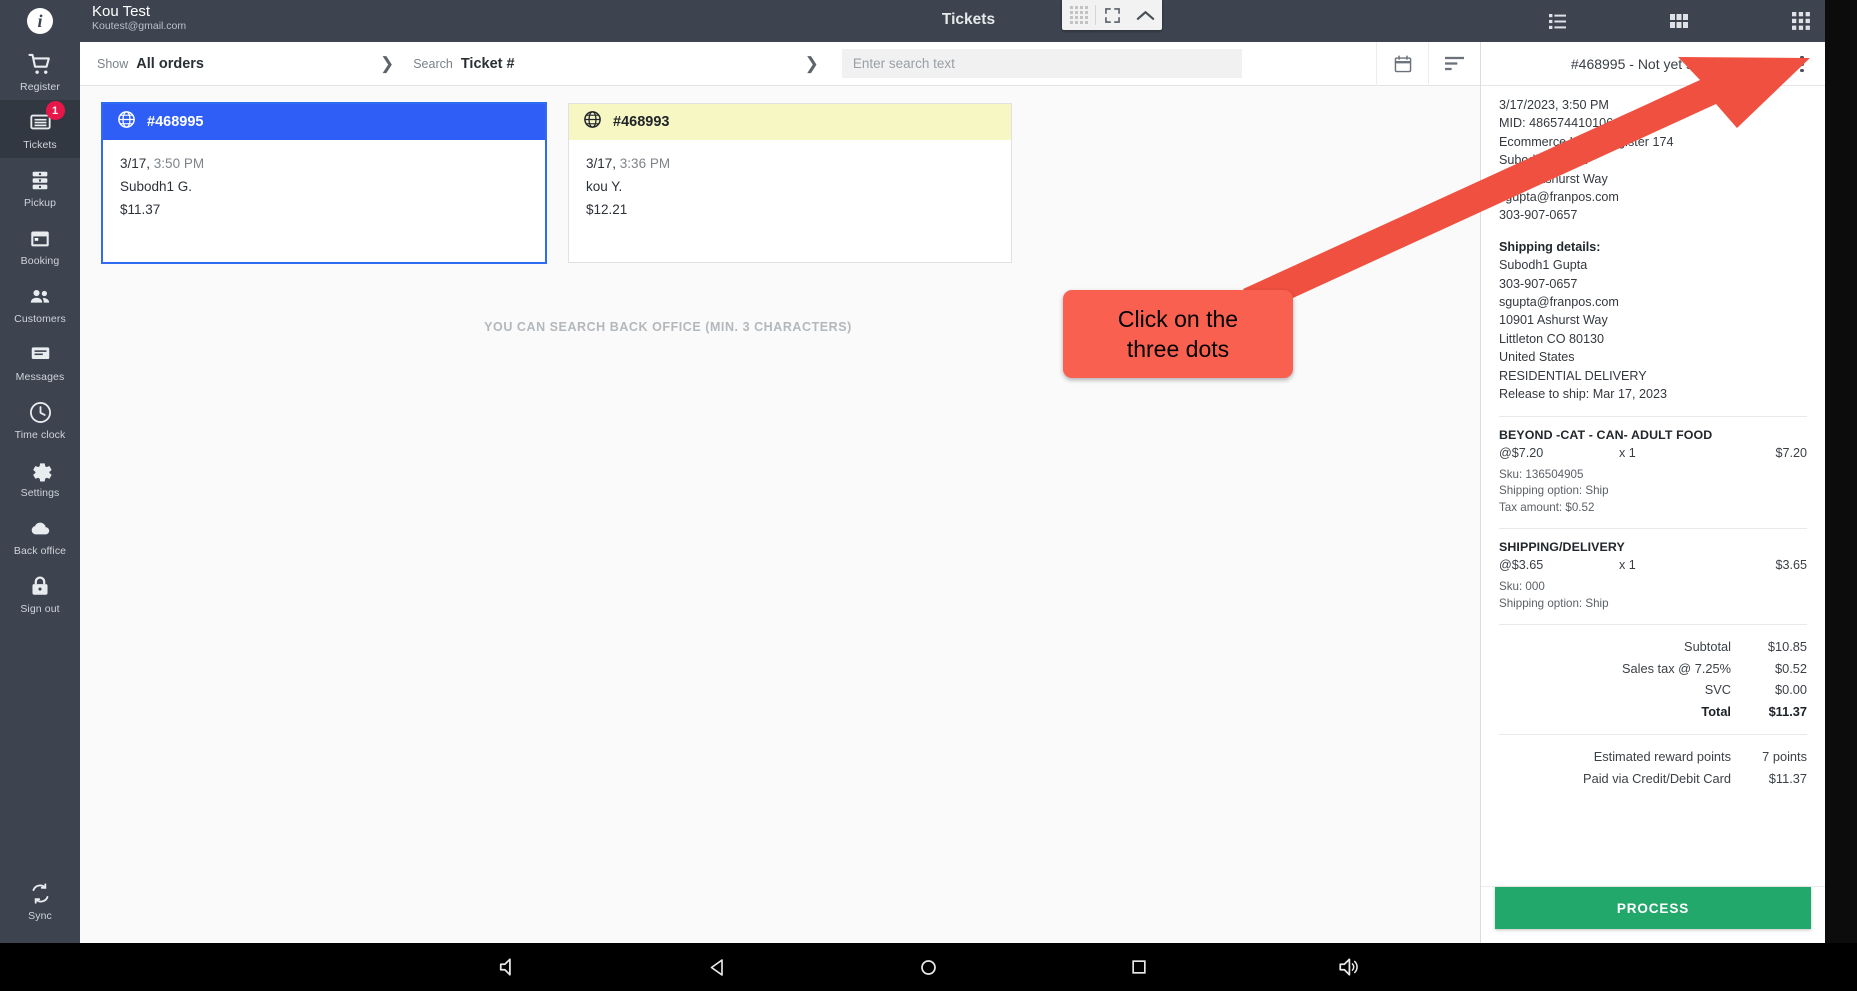 The height and width of the screenshot is (991, 1857). Describe the element at coordinates (40, 893) in the screenshot. I see `sync-icon` at that location.